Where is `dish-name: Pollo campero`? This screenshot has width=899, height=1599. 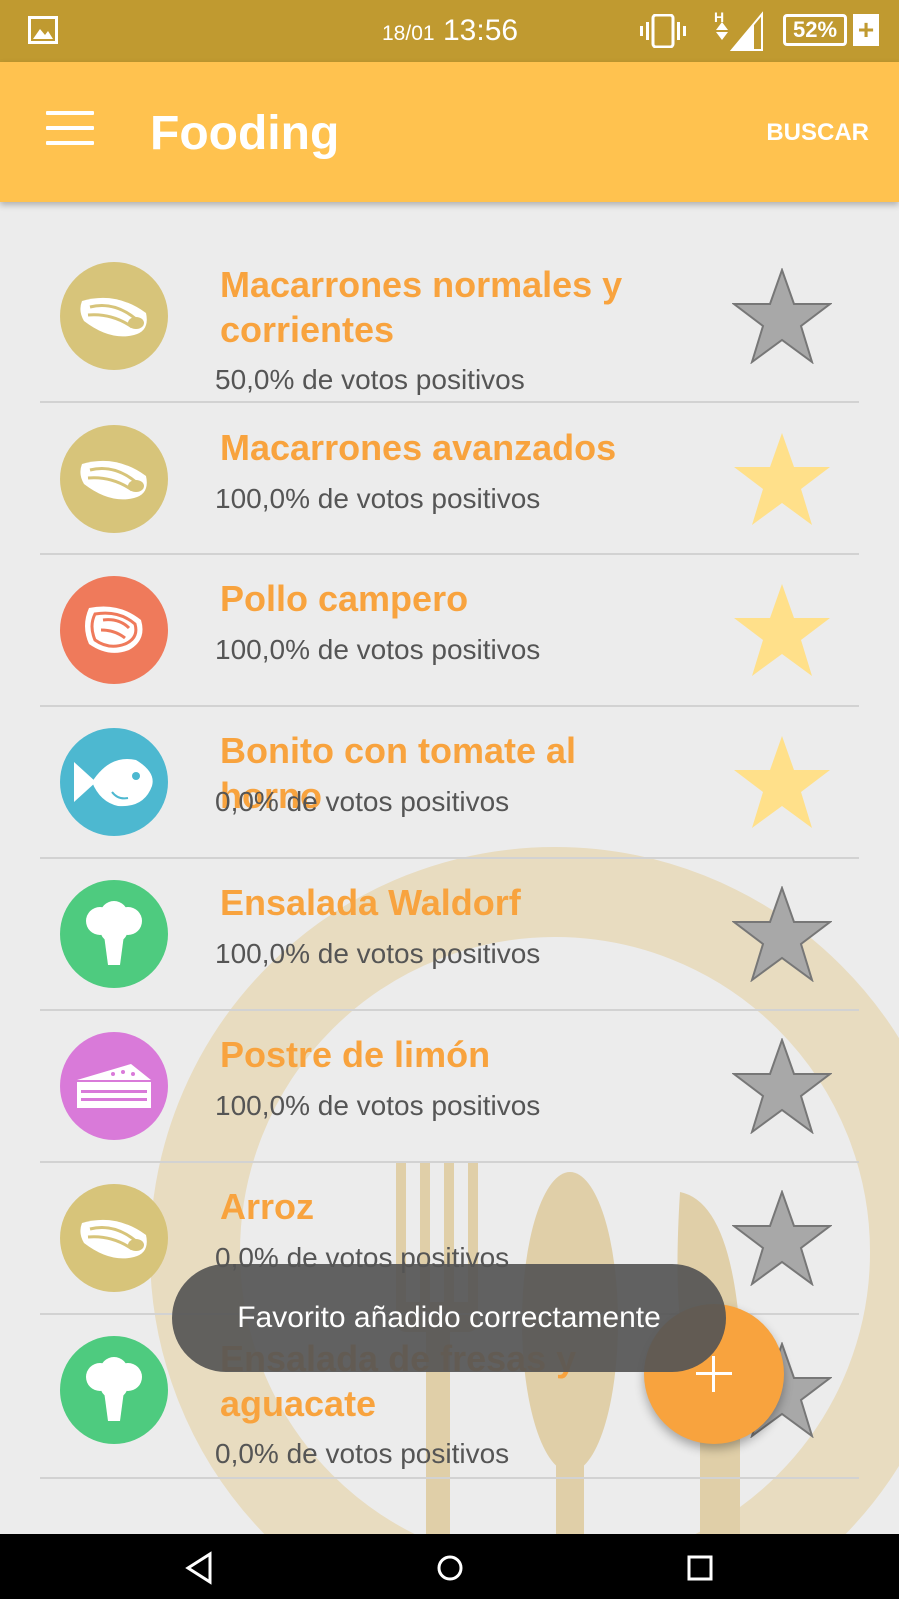
dish-name: Pollo campero is located at coordinates (344, 598).